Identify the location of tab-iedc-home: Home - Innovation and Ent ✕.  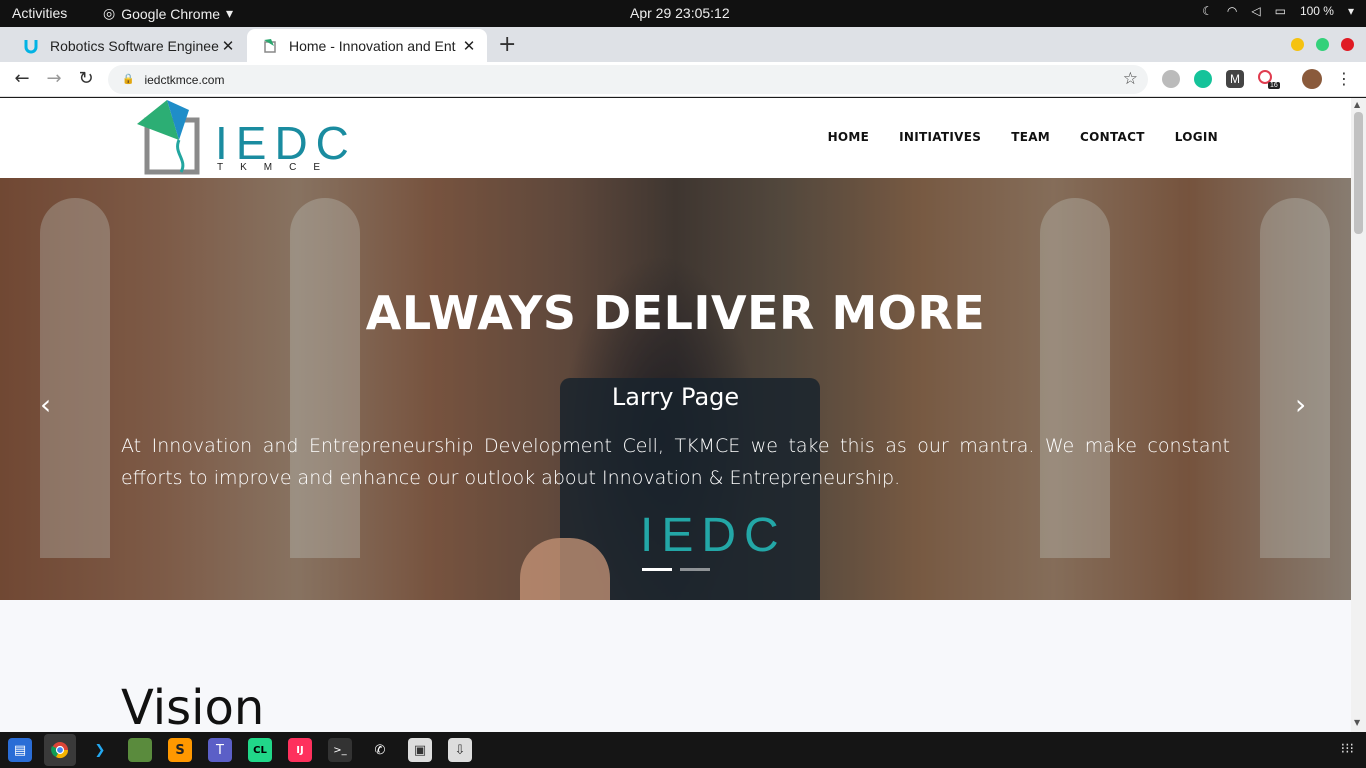
(367, 45).